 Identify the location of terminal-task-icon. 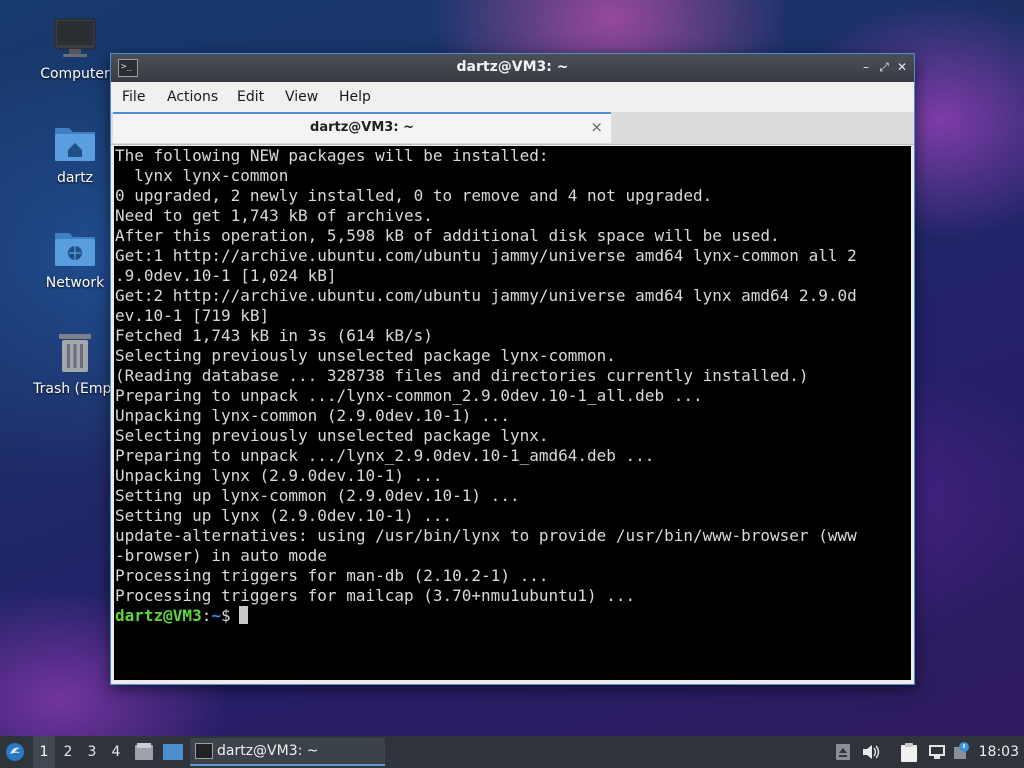
(204, 751).